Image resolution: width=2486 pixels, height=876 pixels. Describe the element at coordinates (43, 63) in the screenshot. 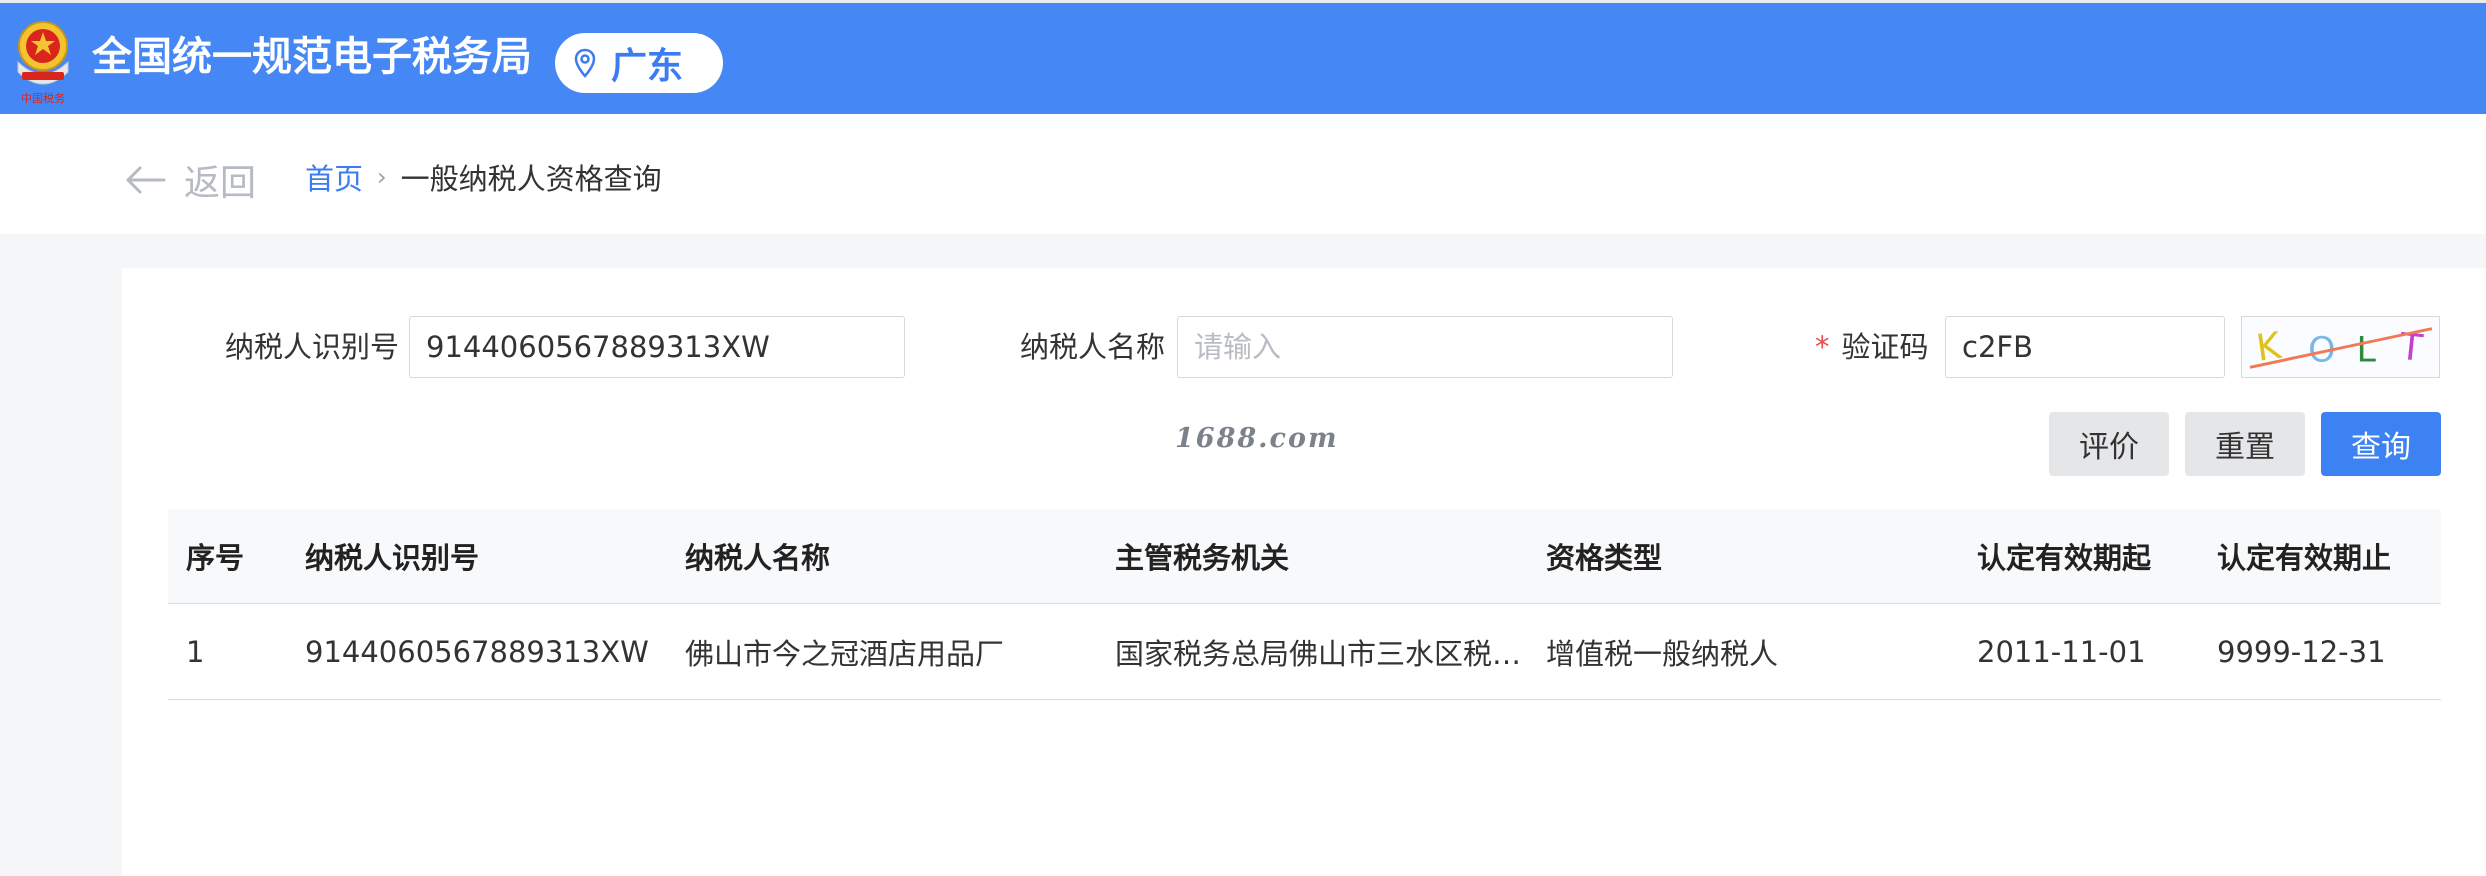

I see `national-emblem-icon: 中国税务` at that location.